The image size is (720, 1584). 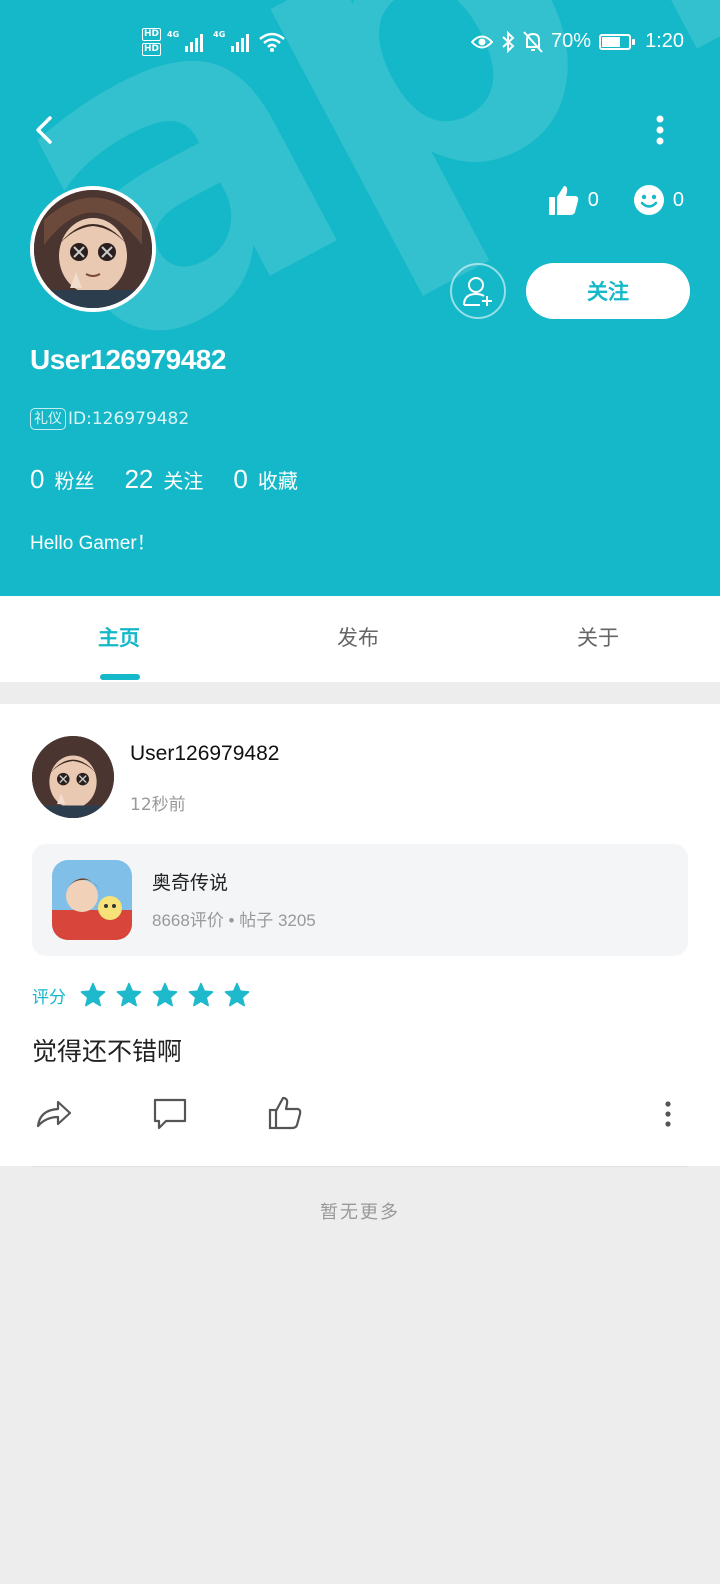 I want to click on like-icon, so click(x=286, y=1114).